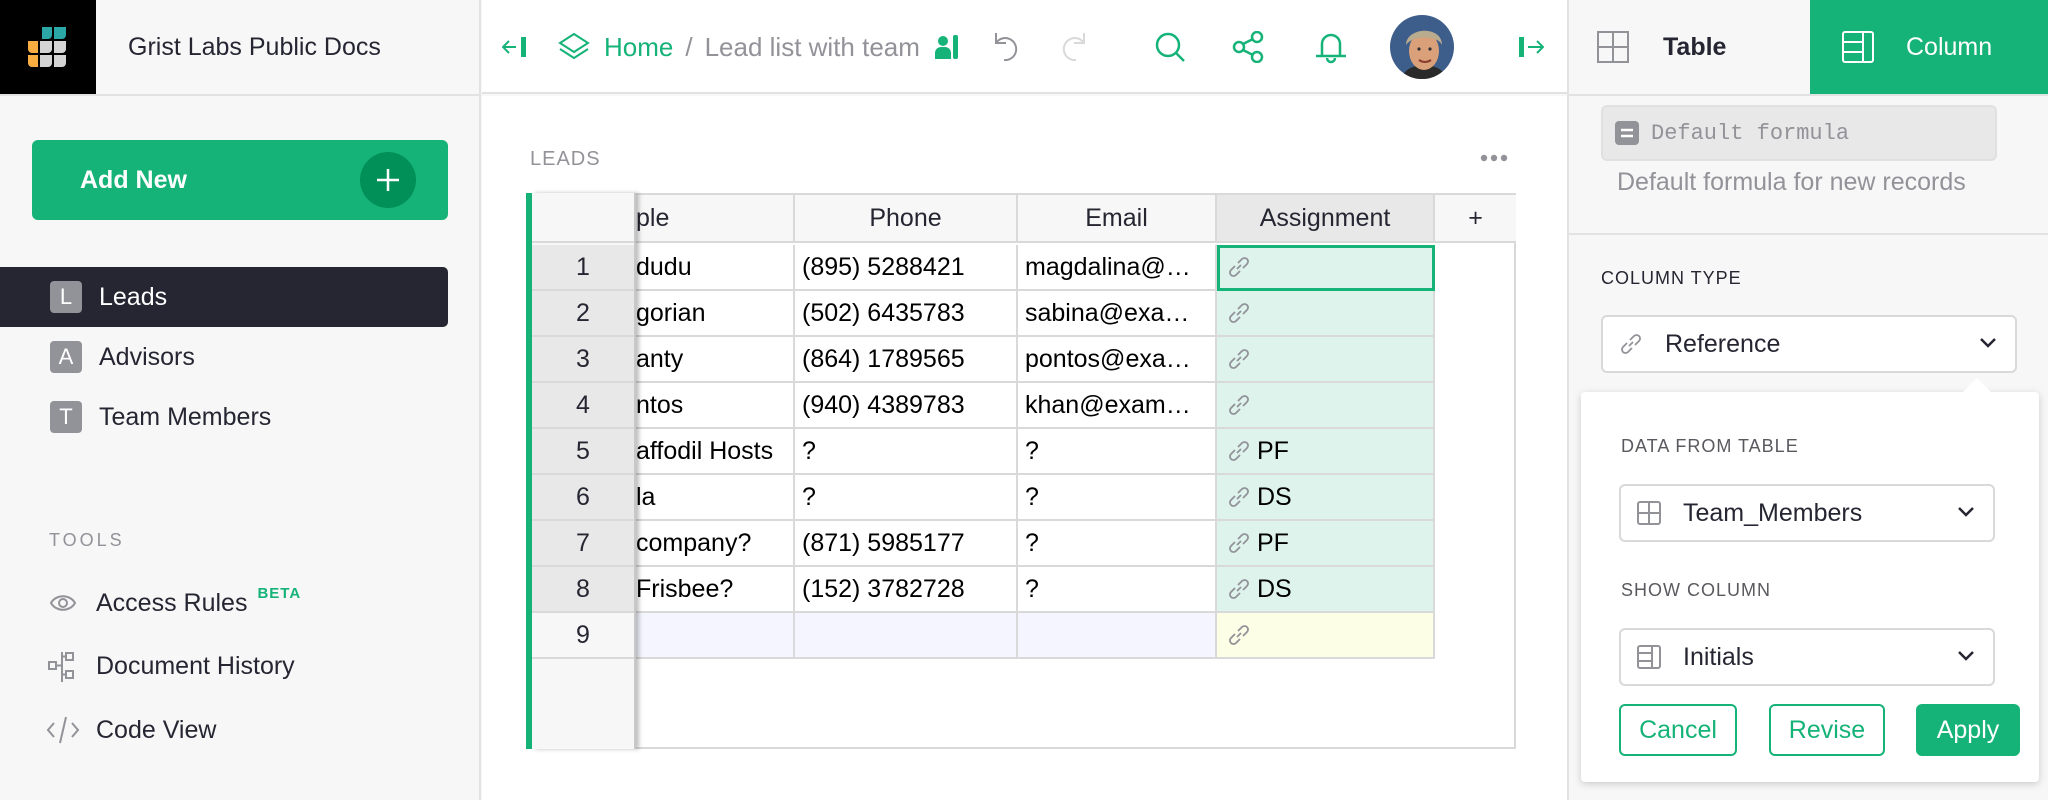 This screenshot has height=800, width=2048. What do you see at coordinates (224, 297) in the screenshot?
I see `page-item-leads: L Leads` at bounding box center [224, 297].